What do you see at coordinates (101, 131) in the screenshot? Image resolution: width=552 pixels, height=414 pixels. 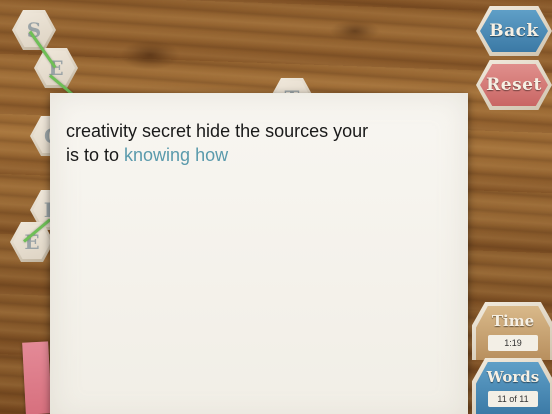 I see `word: creativity` at bounding box center [101, 131].